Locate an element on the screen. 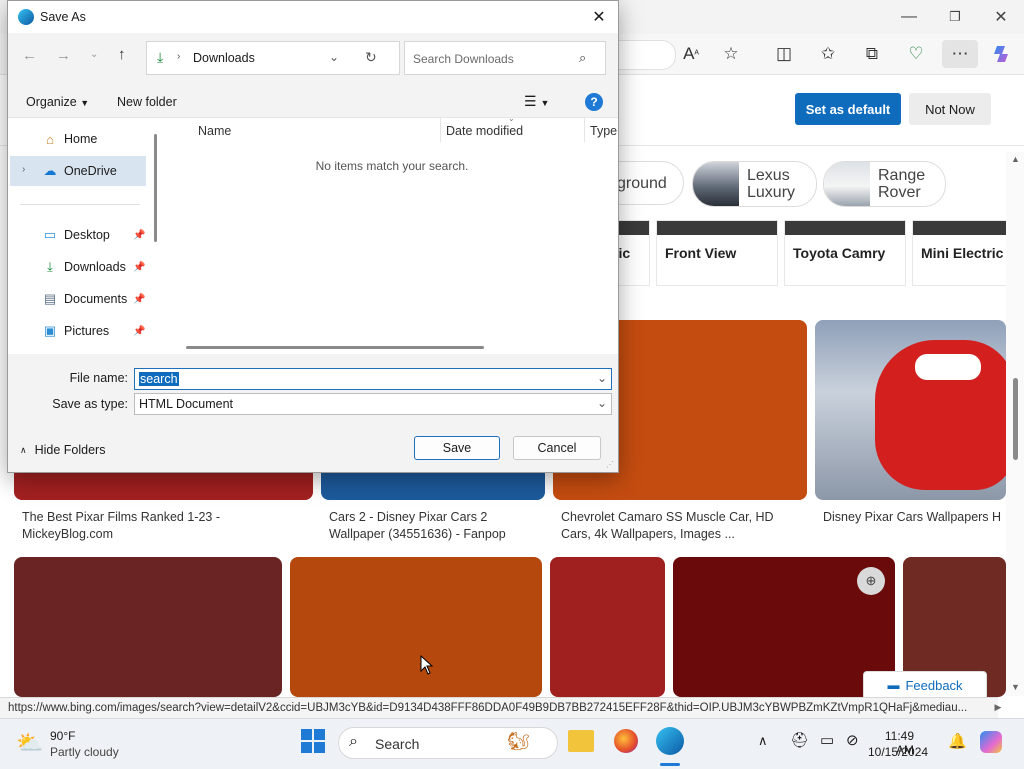 The image size is (1024, 769). tree-item-downloads: ⤓ Downloads 📌 is located at coordinates (95, 267).